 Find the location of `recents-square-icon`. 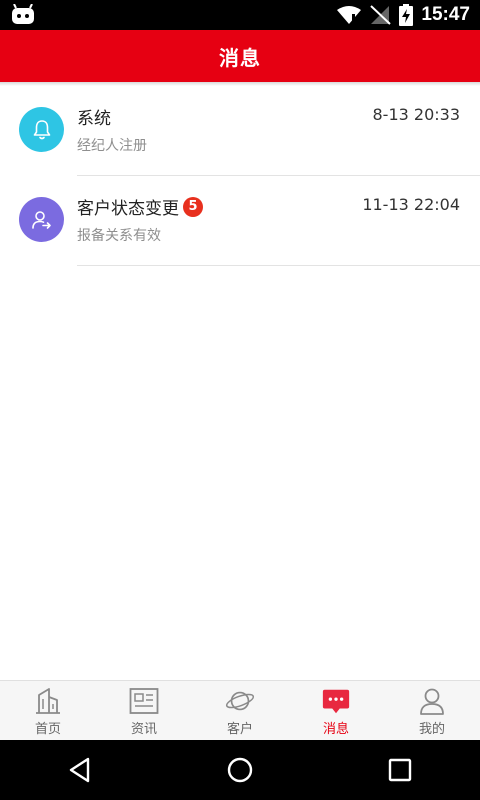

recents-square-icon is located at coordinates (400, 770).